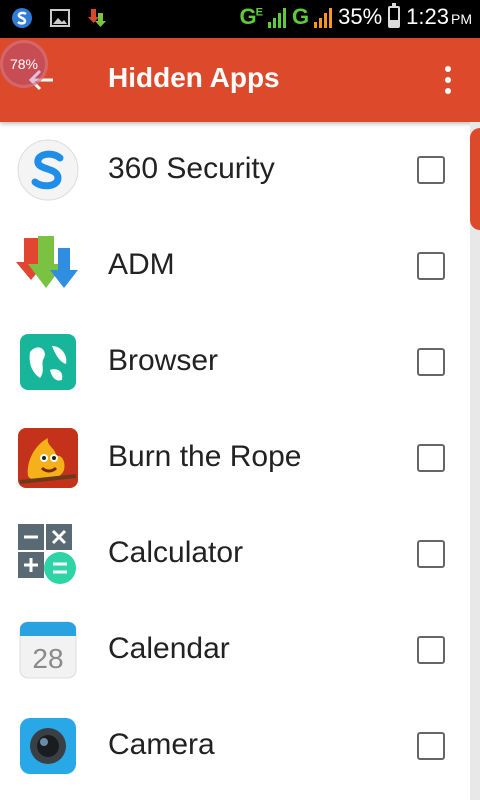 The image size is (480, 800). I want to click on app-toolbar: Hidden Apps, so click(240, 80).